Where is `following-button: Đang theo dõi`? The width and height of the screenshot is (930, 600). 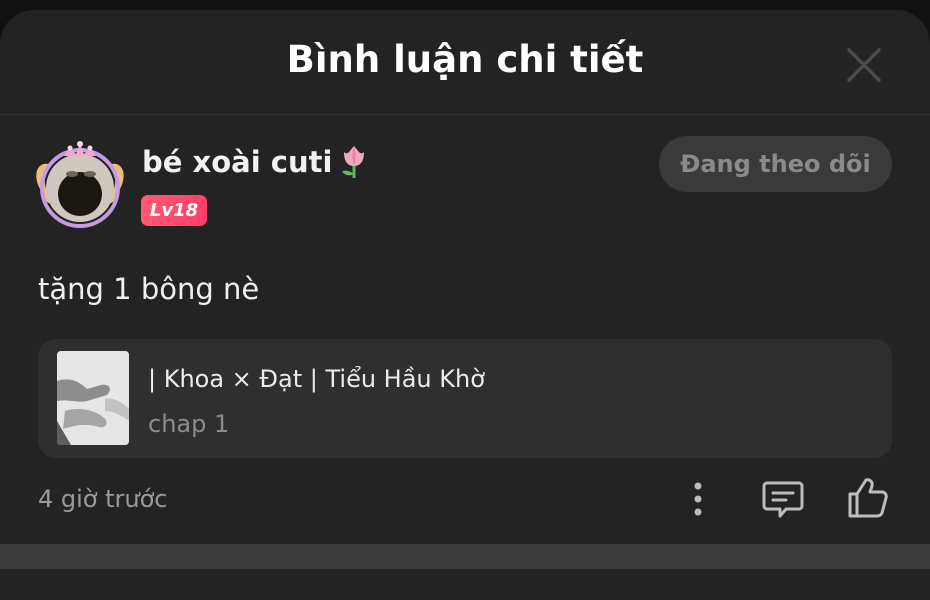 following-button: Đang theo dõi is located at coordinates (775, 164).